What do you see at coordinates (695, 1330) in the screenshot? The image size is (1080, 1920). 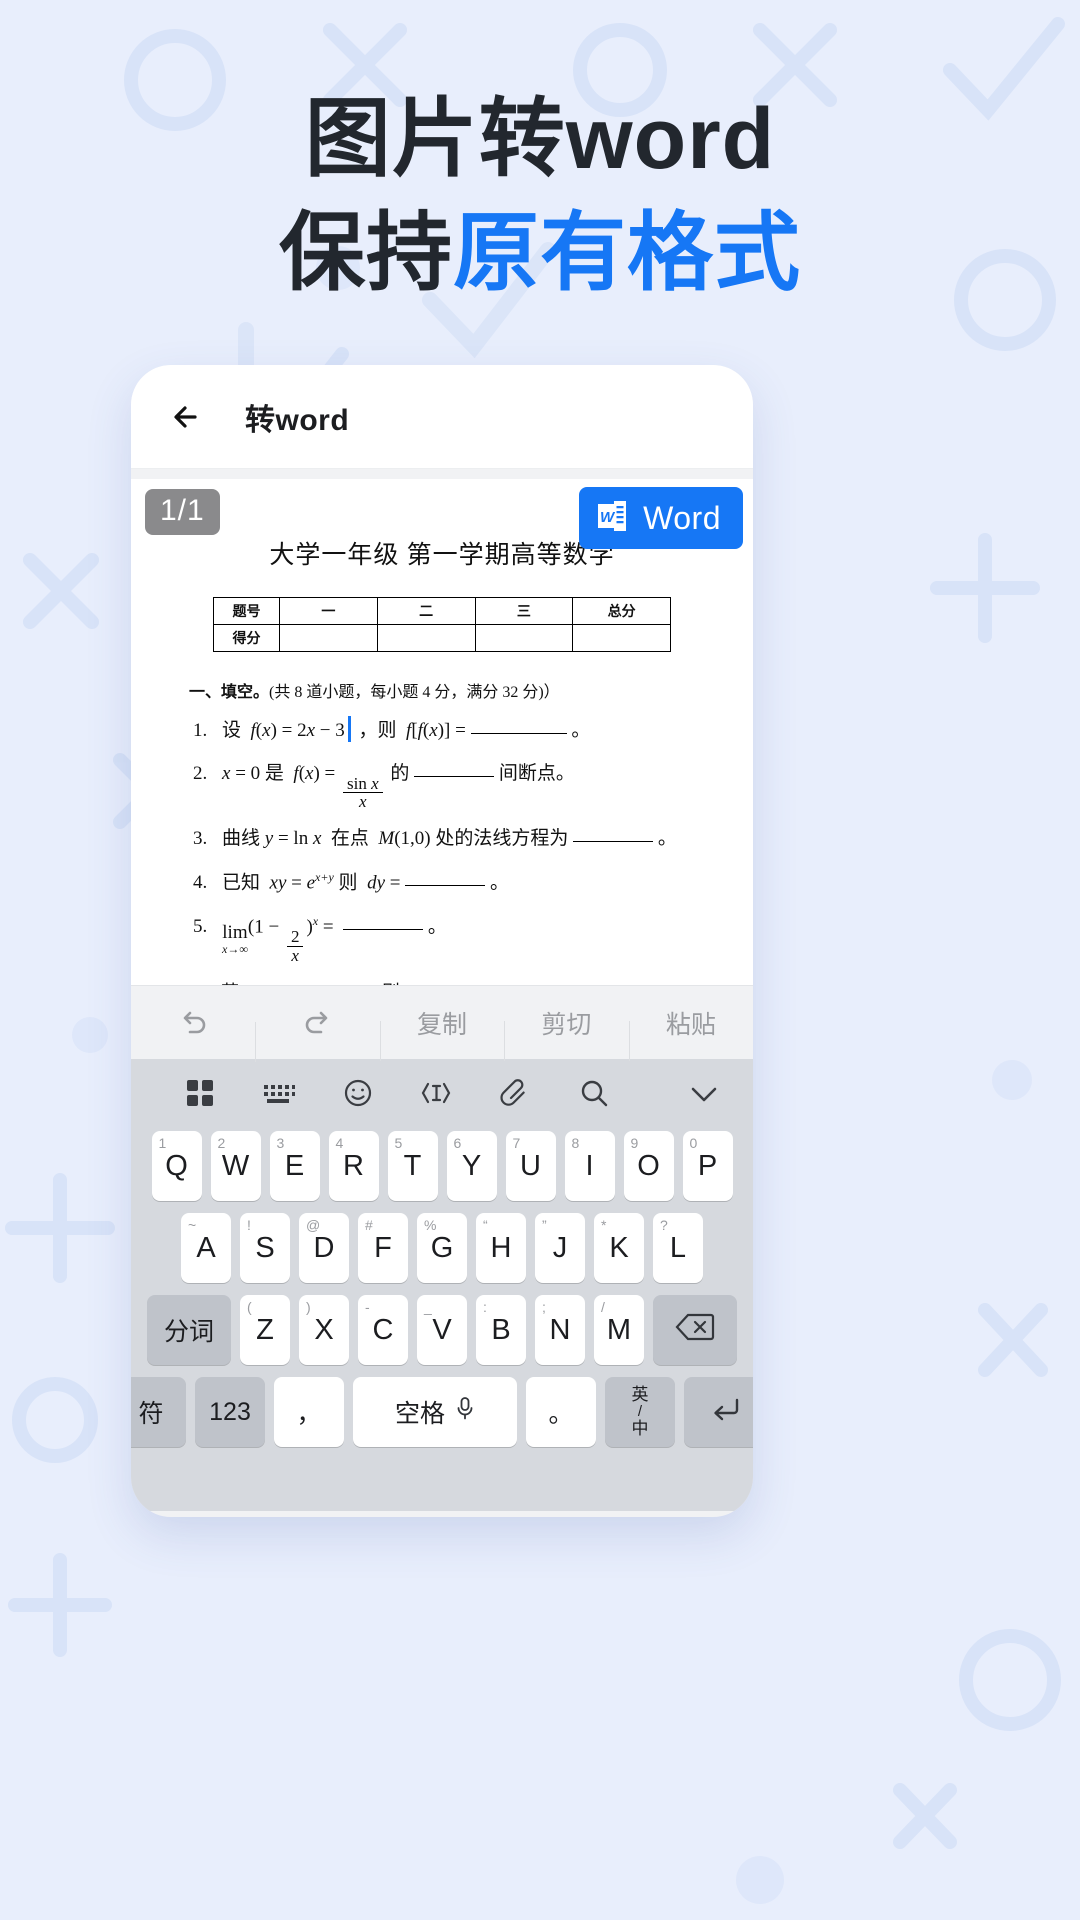 I see `key-backspace` at bounding box center [695, 1330].